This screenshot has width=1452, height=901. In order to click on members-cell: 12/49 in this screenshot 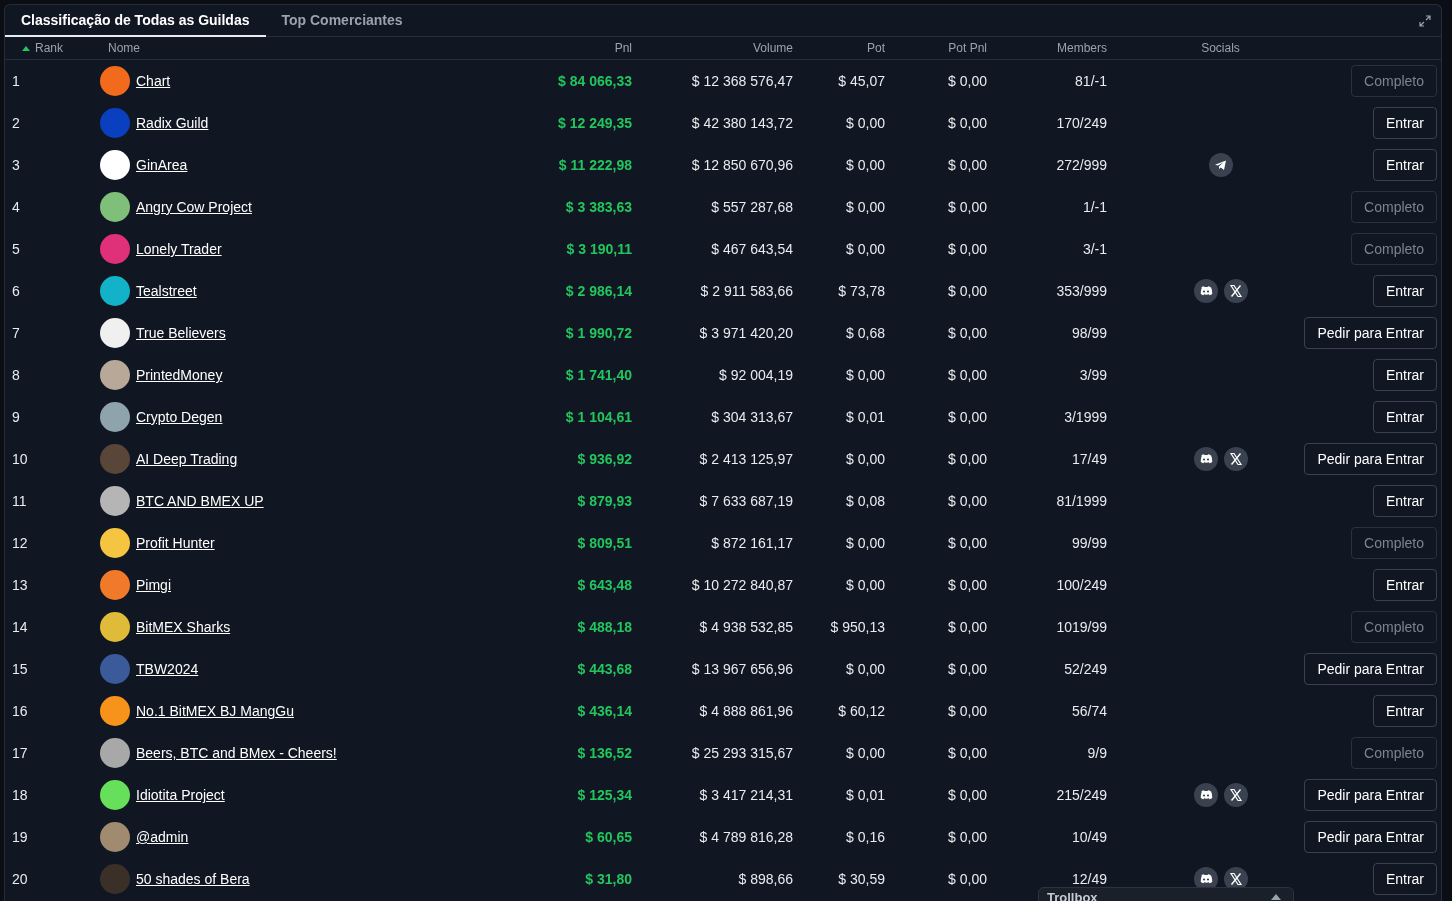, I will do `click(1089, 879)`.